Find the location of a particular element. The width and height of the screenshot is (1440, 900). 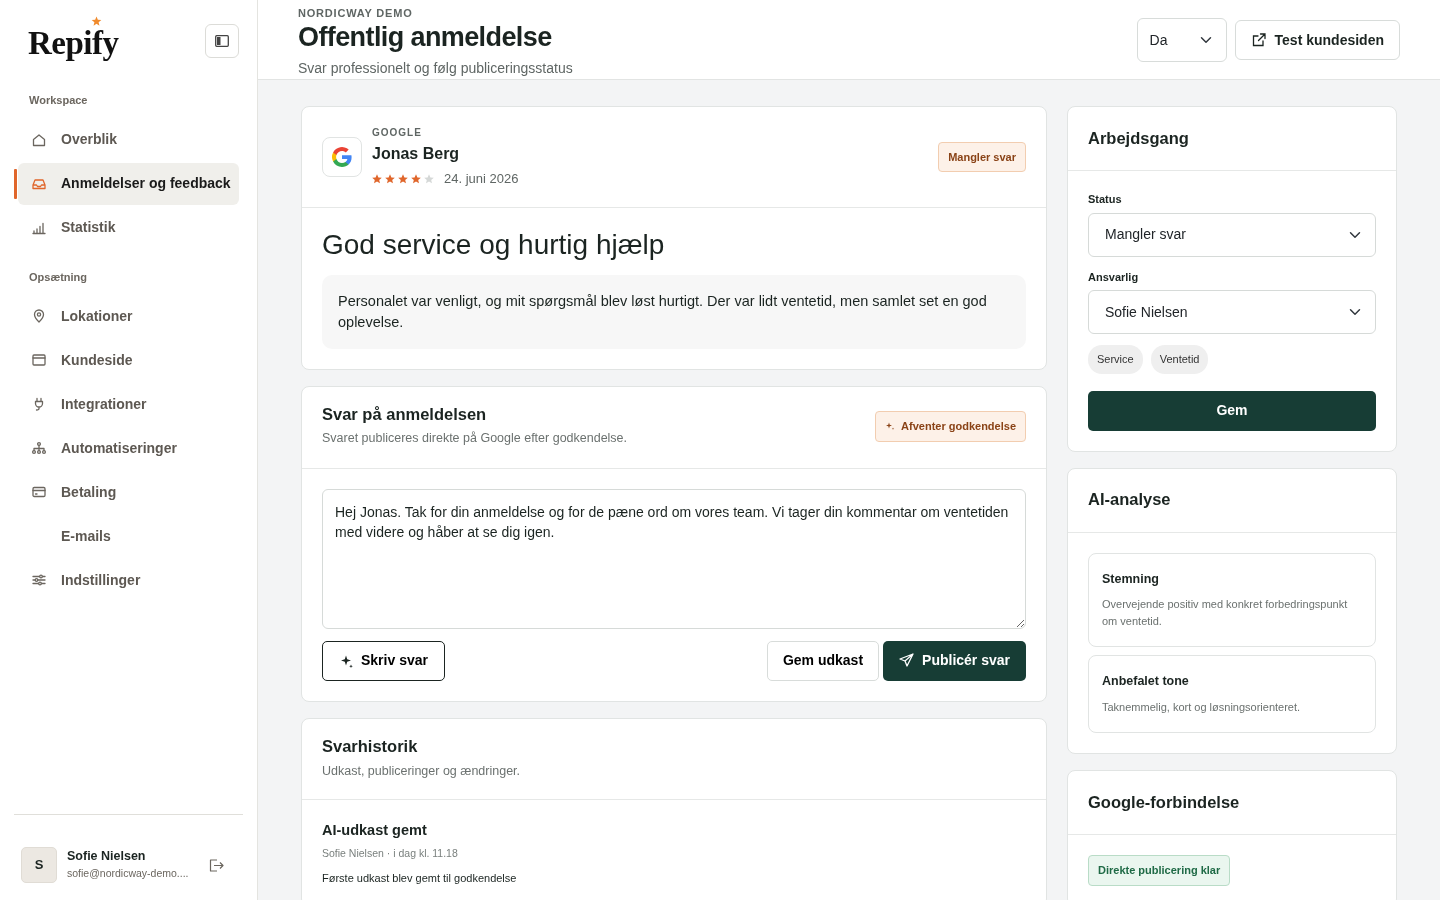

language-select: Da is located at coordinates (1181, 40).